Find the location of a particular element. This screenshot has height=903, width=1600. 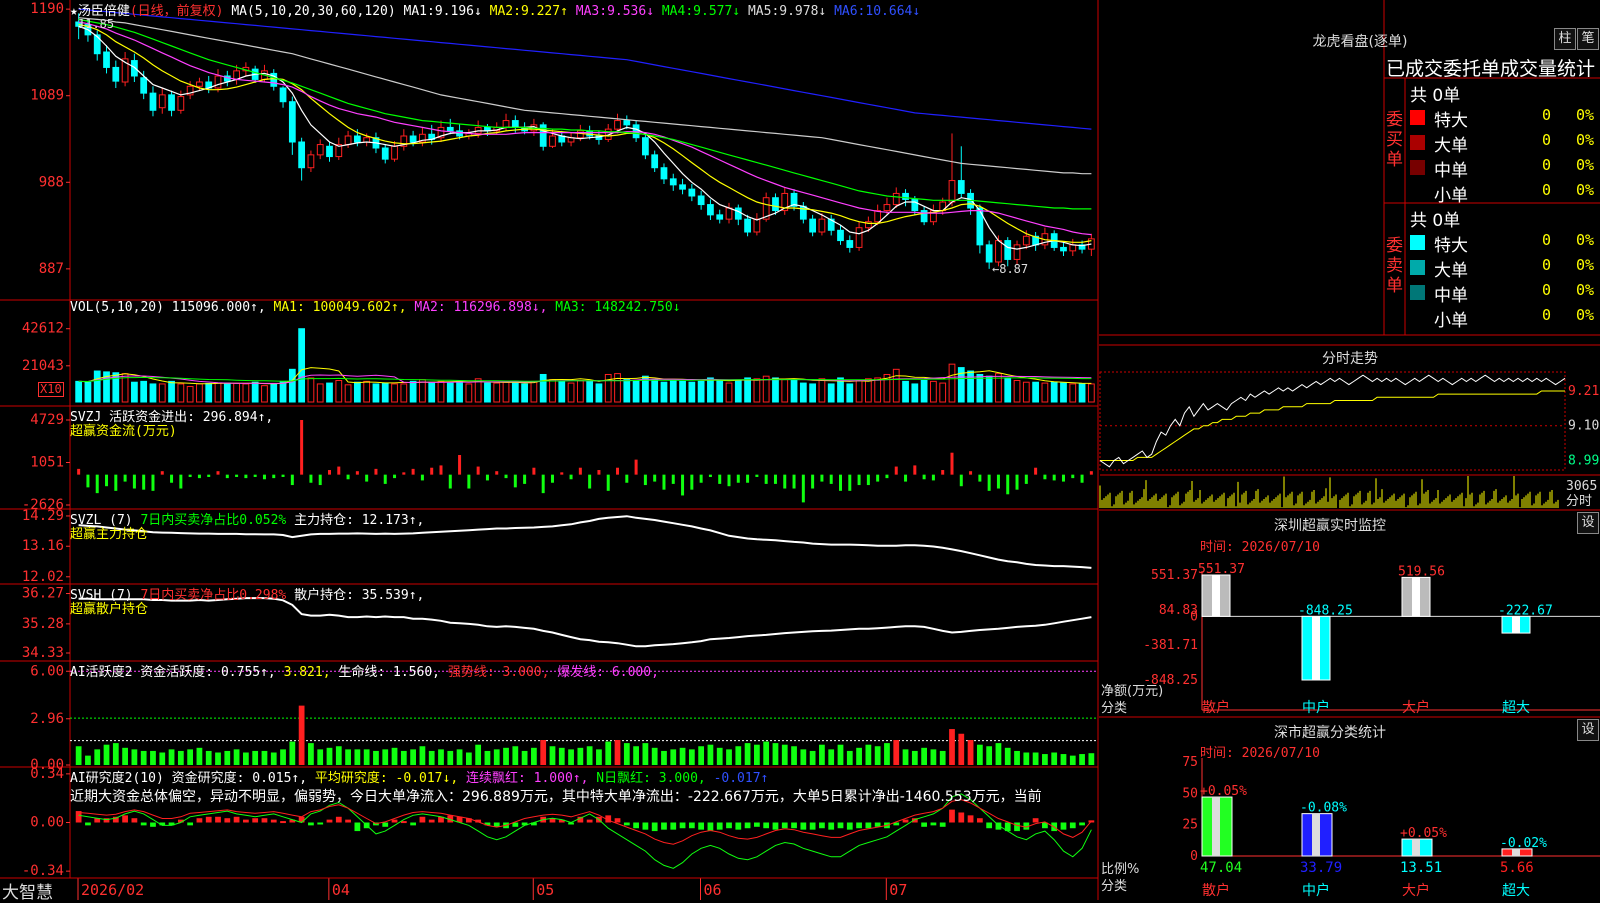

intraday-vol-tick: 3065 is located at coordinates (1581, 486).